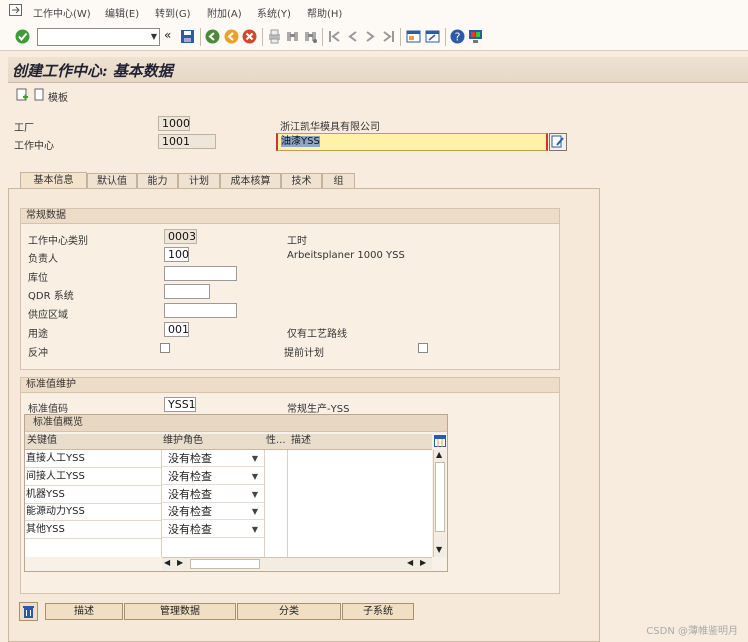 This screenshot has width=748, height=642. What do you see at coordinates (22, 36) in the screenshot?
I see `check-icon` at bounding box center [22, 36].